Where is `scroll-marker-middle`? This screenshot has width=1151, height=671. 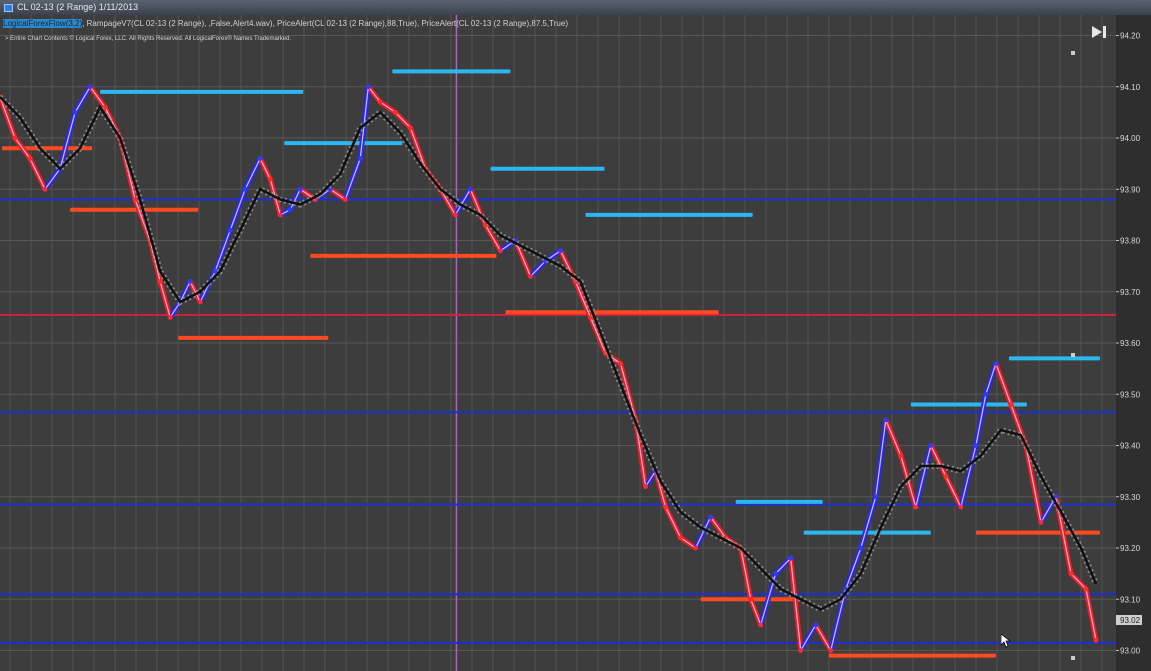 scroll-marker-middle is located at coordinates (1073, 355).